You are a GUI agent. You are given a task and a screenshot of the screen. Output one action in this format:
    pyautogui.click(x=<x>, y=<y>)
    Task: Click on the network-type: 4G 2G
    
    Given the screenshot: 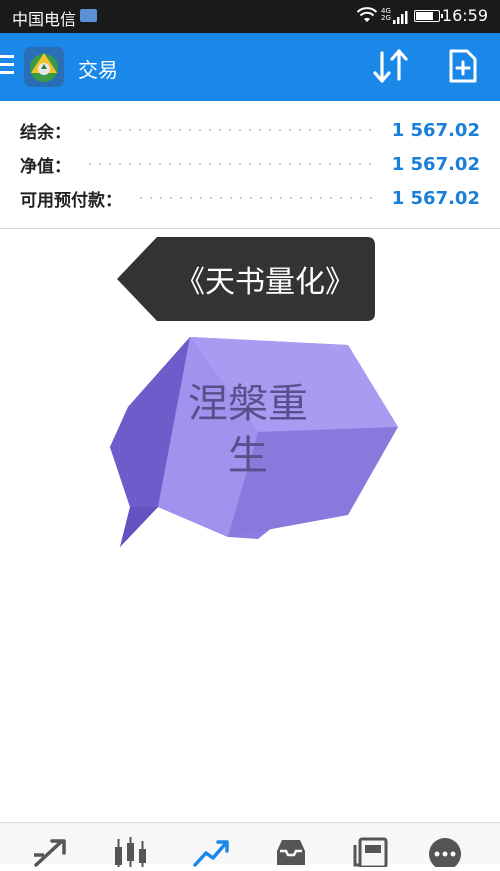 What is the action you would take?
    pyautogui.click(x=386, y=15)
    